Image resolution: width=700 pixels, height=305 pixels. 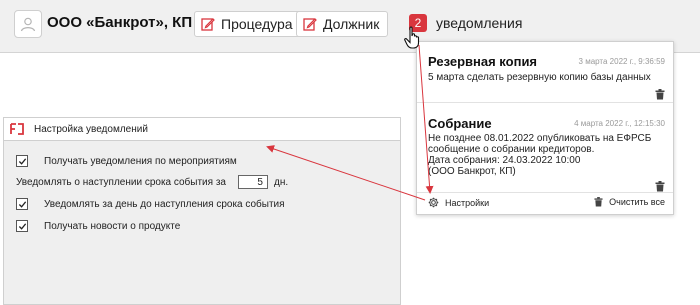 What do you see at coordinates (257, 24) in the screenshot?
I see `procedure-label: Процедура` at bounding box center [257, 24].